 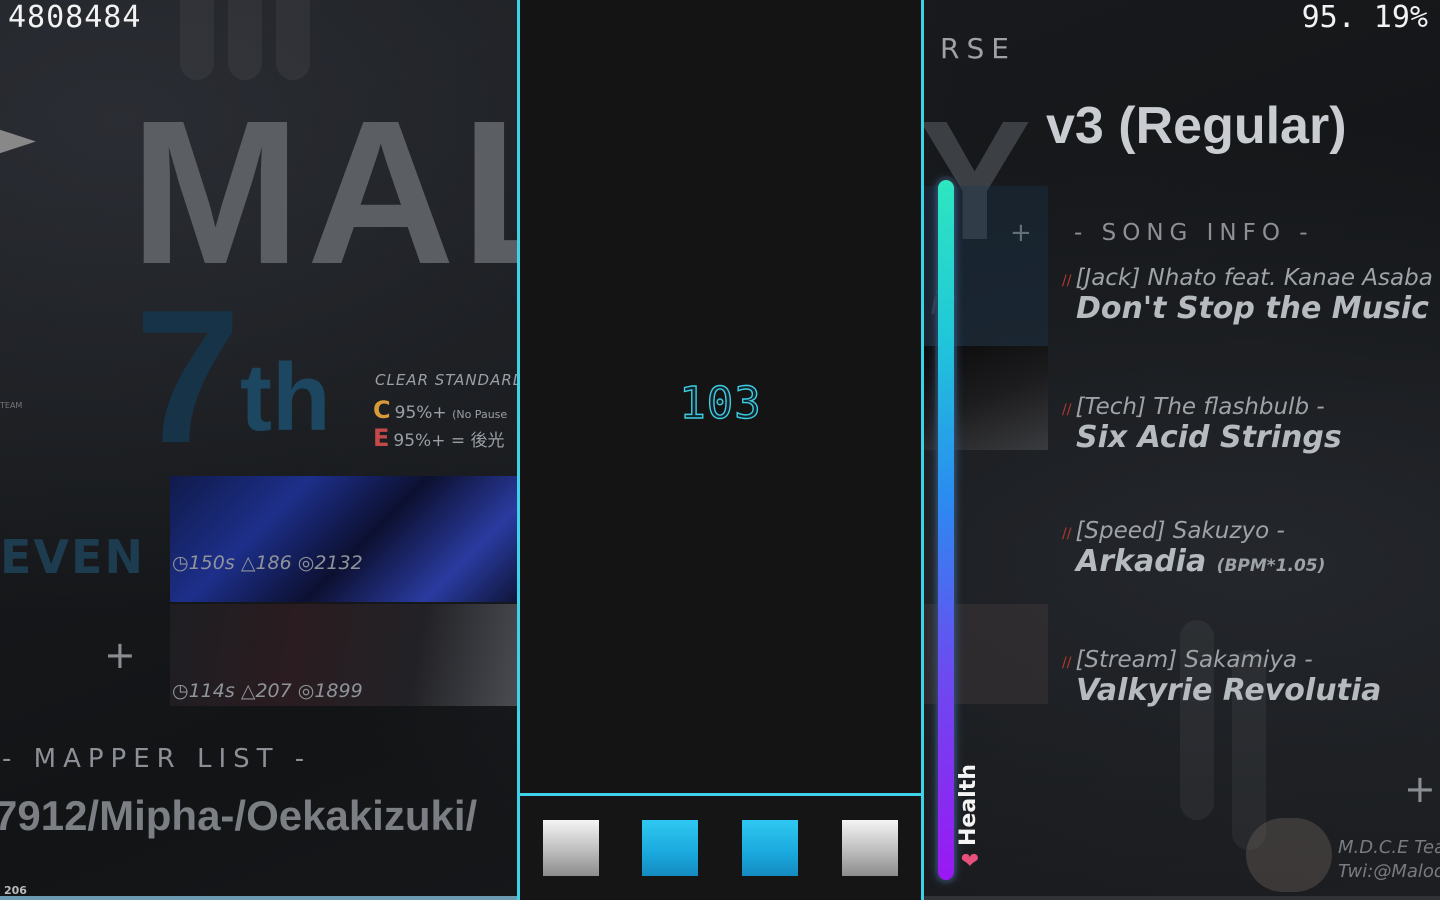 What do you see at coordinates (188, 377) in the screenshot?
I see `edition-number: 7` at bounding box center [188, 377].